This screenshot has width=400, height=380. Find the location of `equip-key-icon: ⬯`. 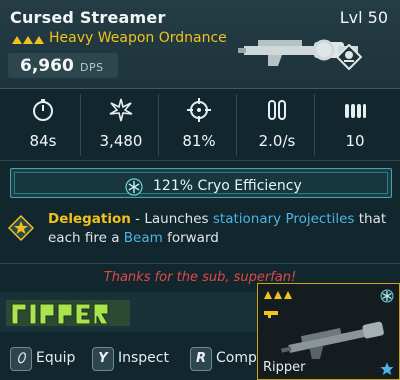

equip-key-icon: ⬯ is located at coordinates (21, 359).